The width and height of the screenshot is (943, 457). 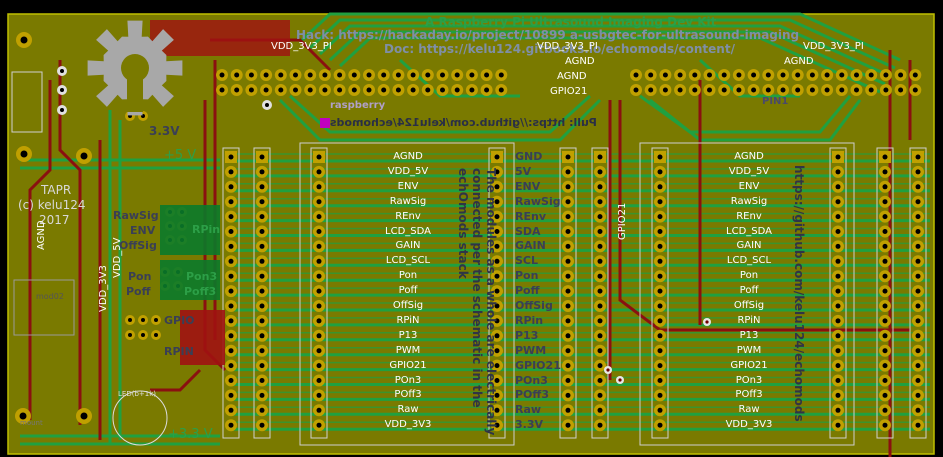 What do you see at coordinates (749, 320) in the screenshot?
I see `header-pin-label: RPiN` at bounding box center [749, 320].